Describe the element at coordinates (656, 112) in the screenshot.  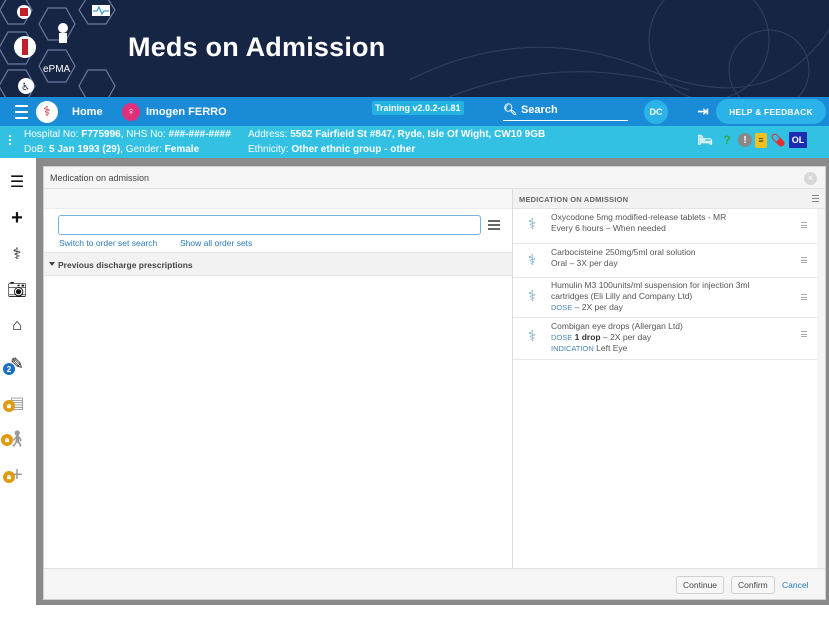
I see `user-avatar: DC` at that location.